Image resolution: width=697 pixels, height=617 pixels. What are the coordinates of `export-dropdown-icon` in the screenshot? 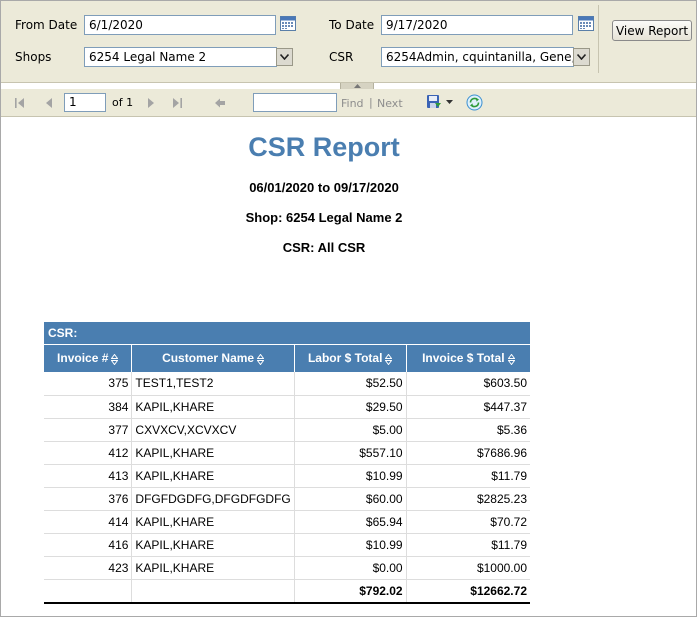 It's located at (449, 102).